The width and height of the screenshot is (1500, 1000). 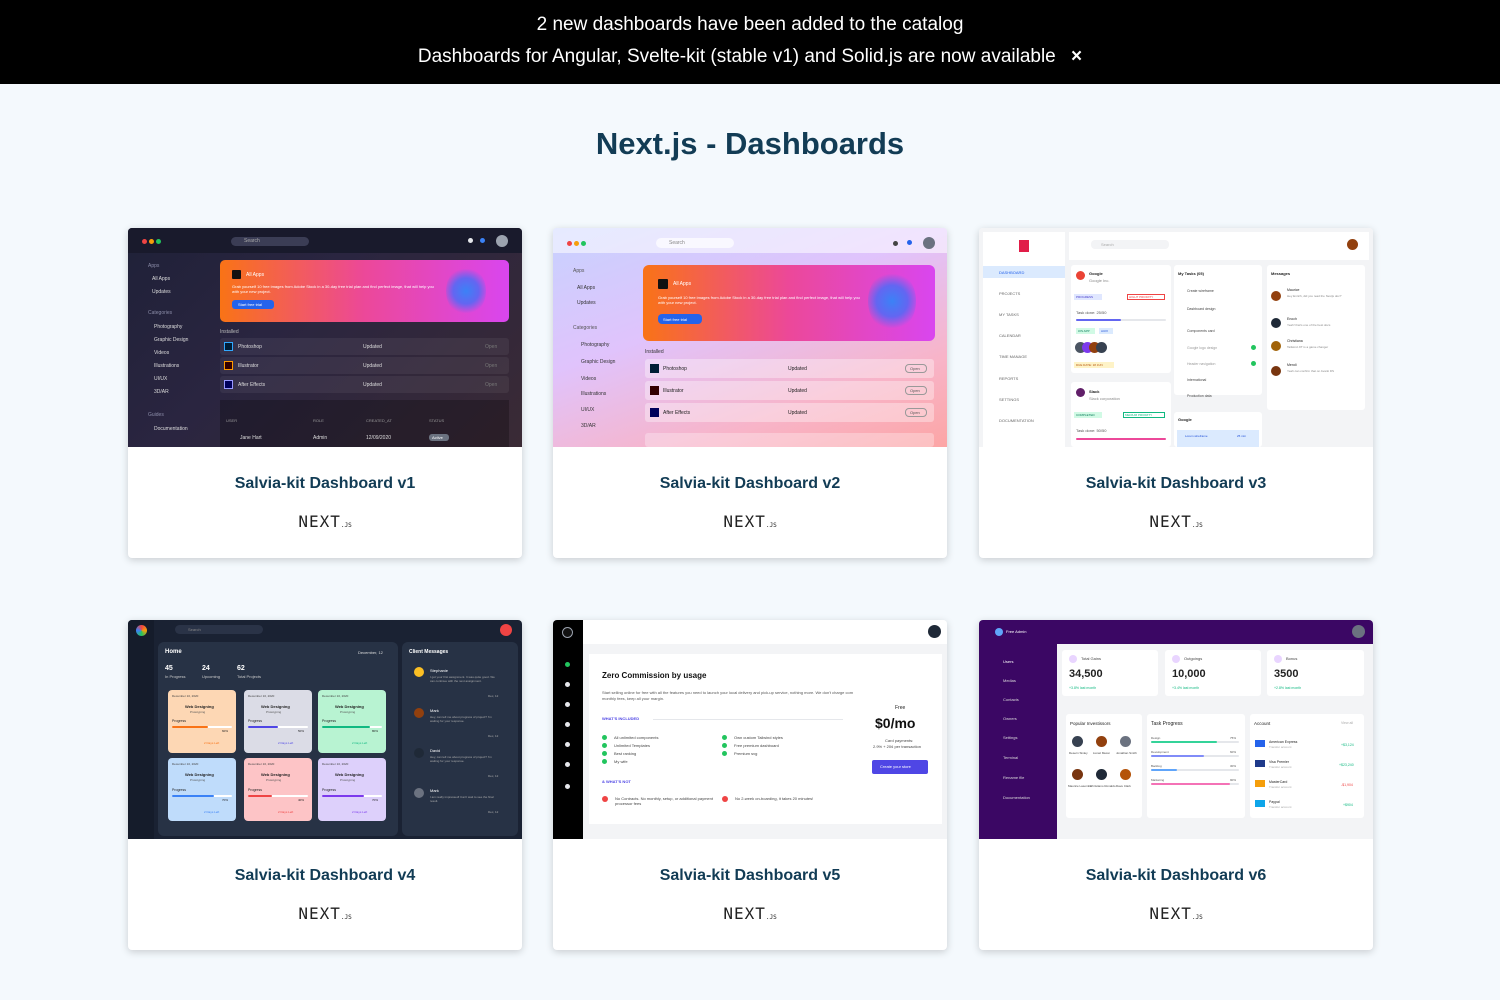 What do you see at coordinates (750, 876) in the screenshot?
I see `card-title: Salvia-kit Dashboard v5` at bounding box center [750, 876].